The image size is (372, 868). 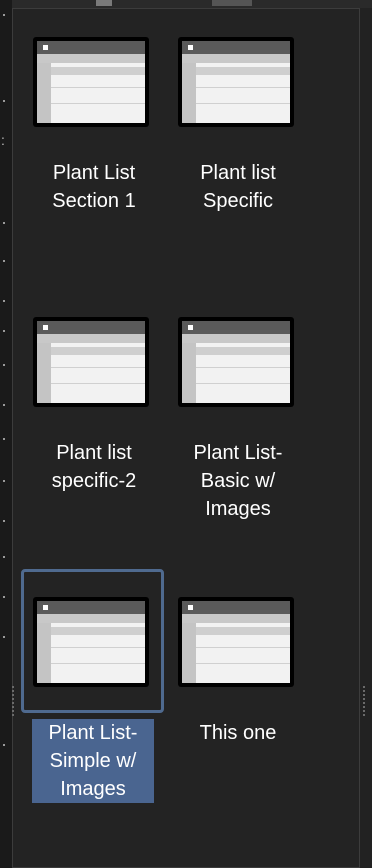 I want to click on tile-label: Plant List- Basic w/Images, so click(x=238, y=481).